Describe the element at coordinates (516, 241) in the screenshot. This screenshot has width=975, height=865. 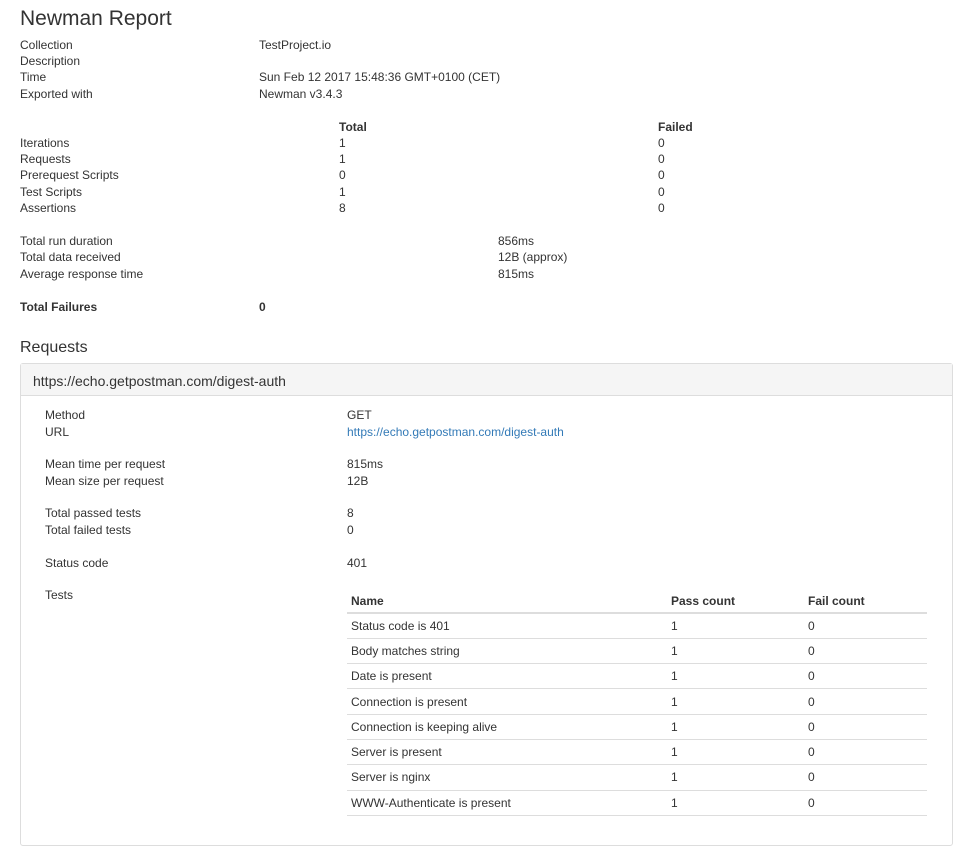
I see `run-value-duration: 856ms` at that location.